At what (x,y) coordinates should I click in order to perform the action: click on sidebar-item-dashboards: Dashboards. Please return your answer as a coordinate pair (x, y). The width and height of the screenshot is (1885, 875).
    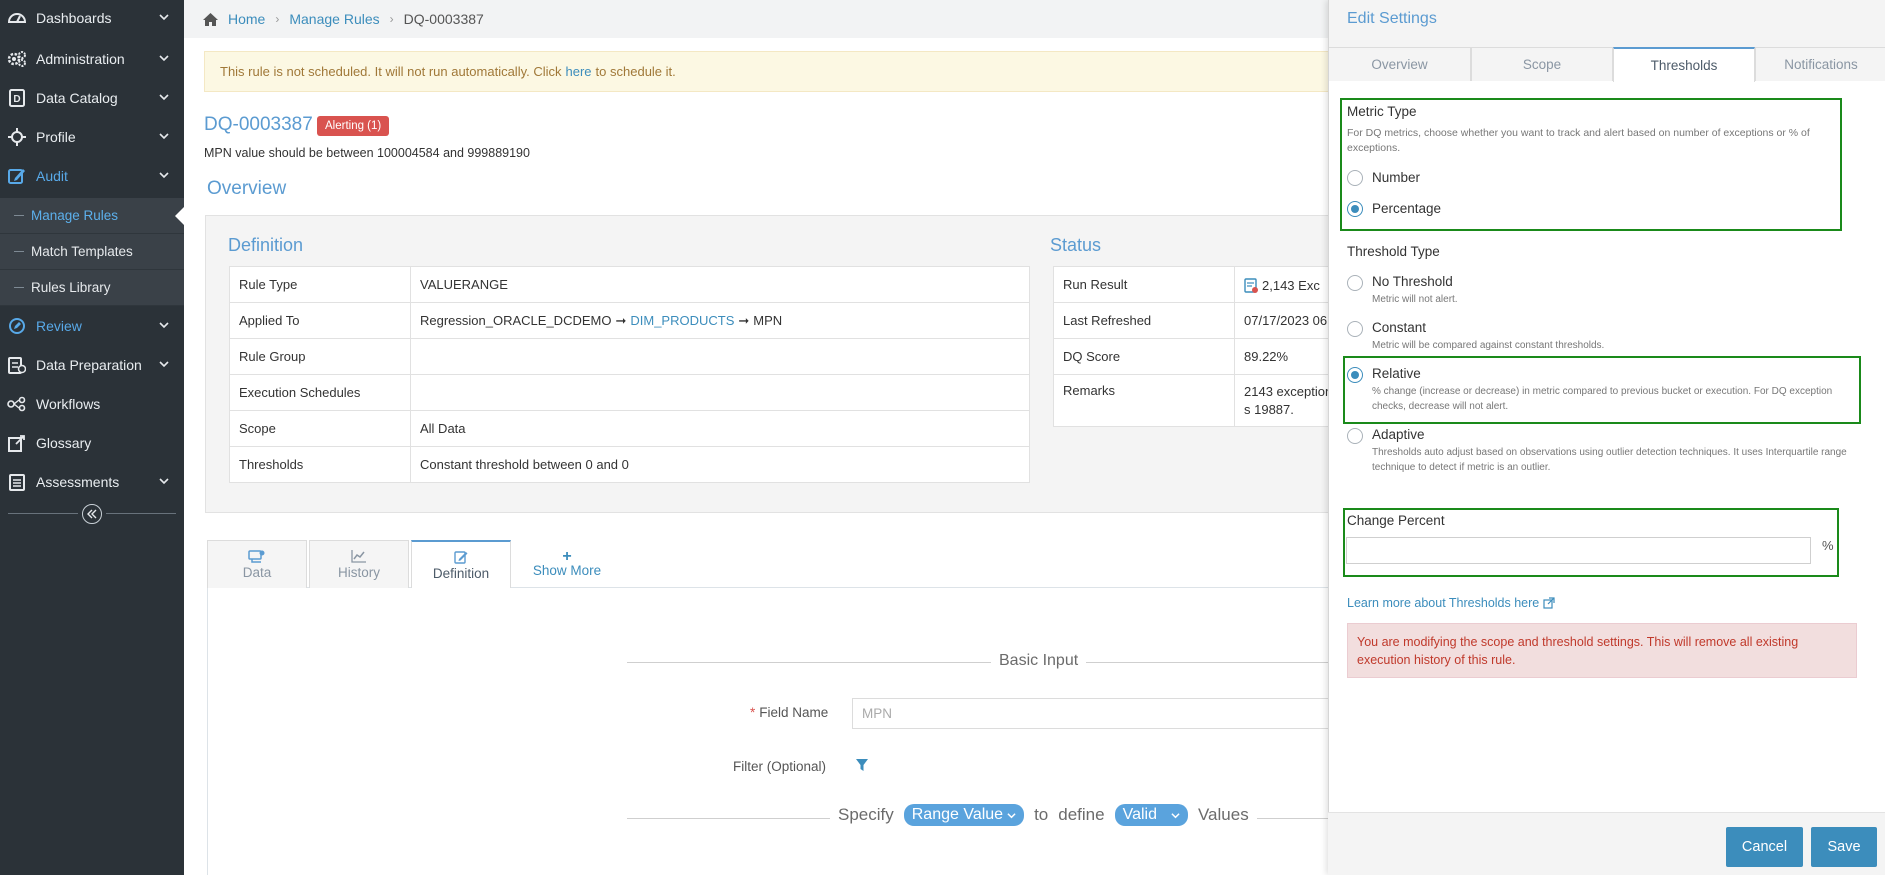
    Looking at the image, I should click on (92, 18).